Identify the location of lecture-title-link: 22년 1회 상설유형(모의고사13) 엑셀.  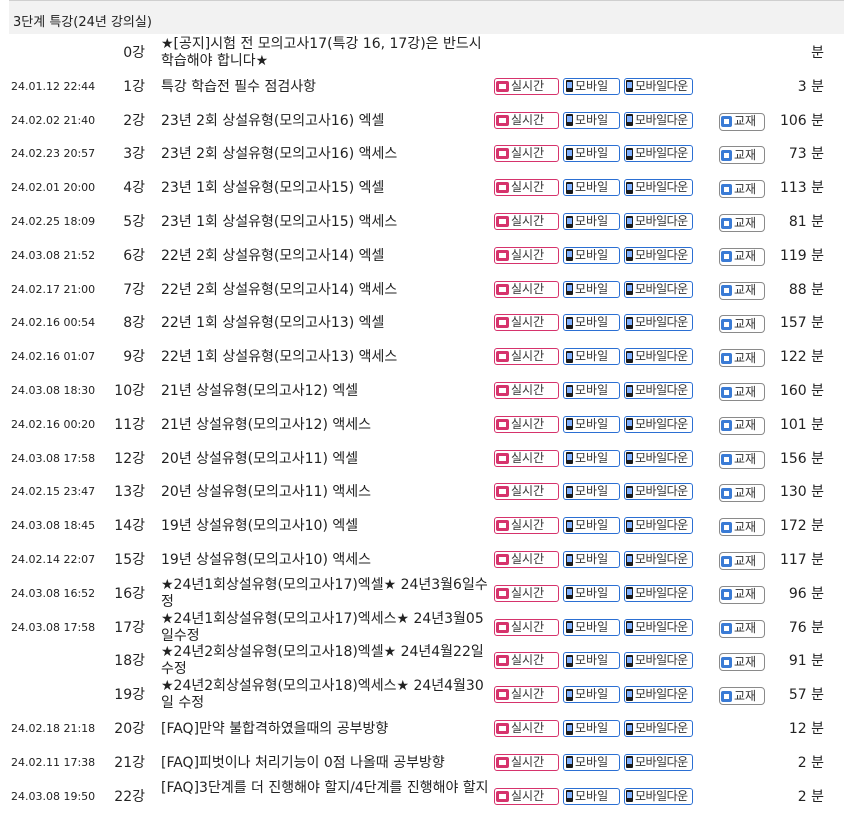
(327, 323).